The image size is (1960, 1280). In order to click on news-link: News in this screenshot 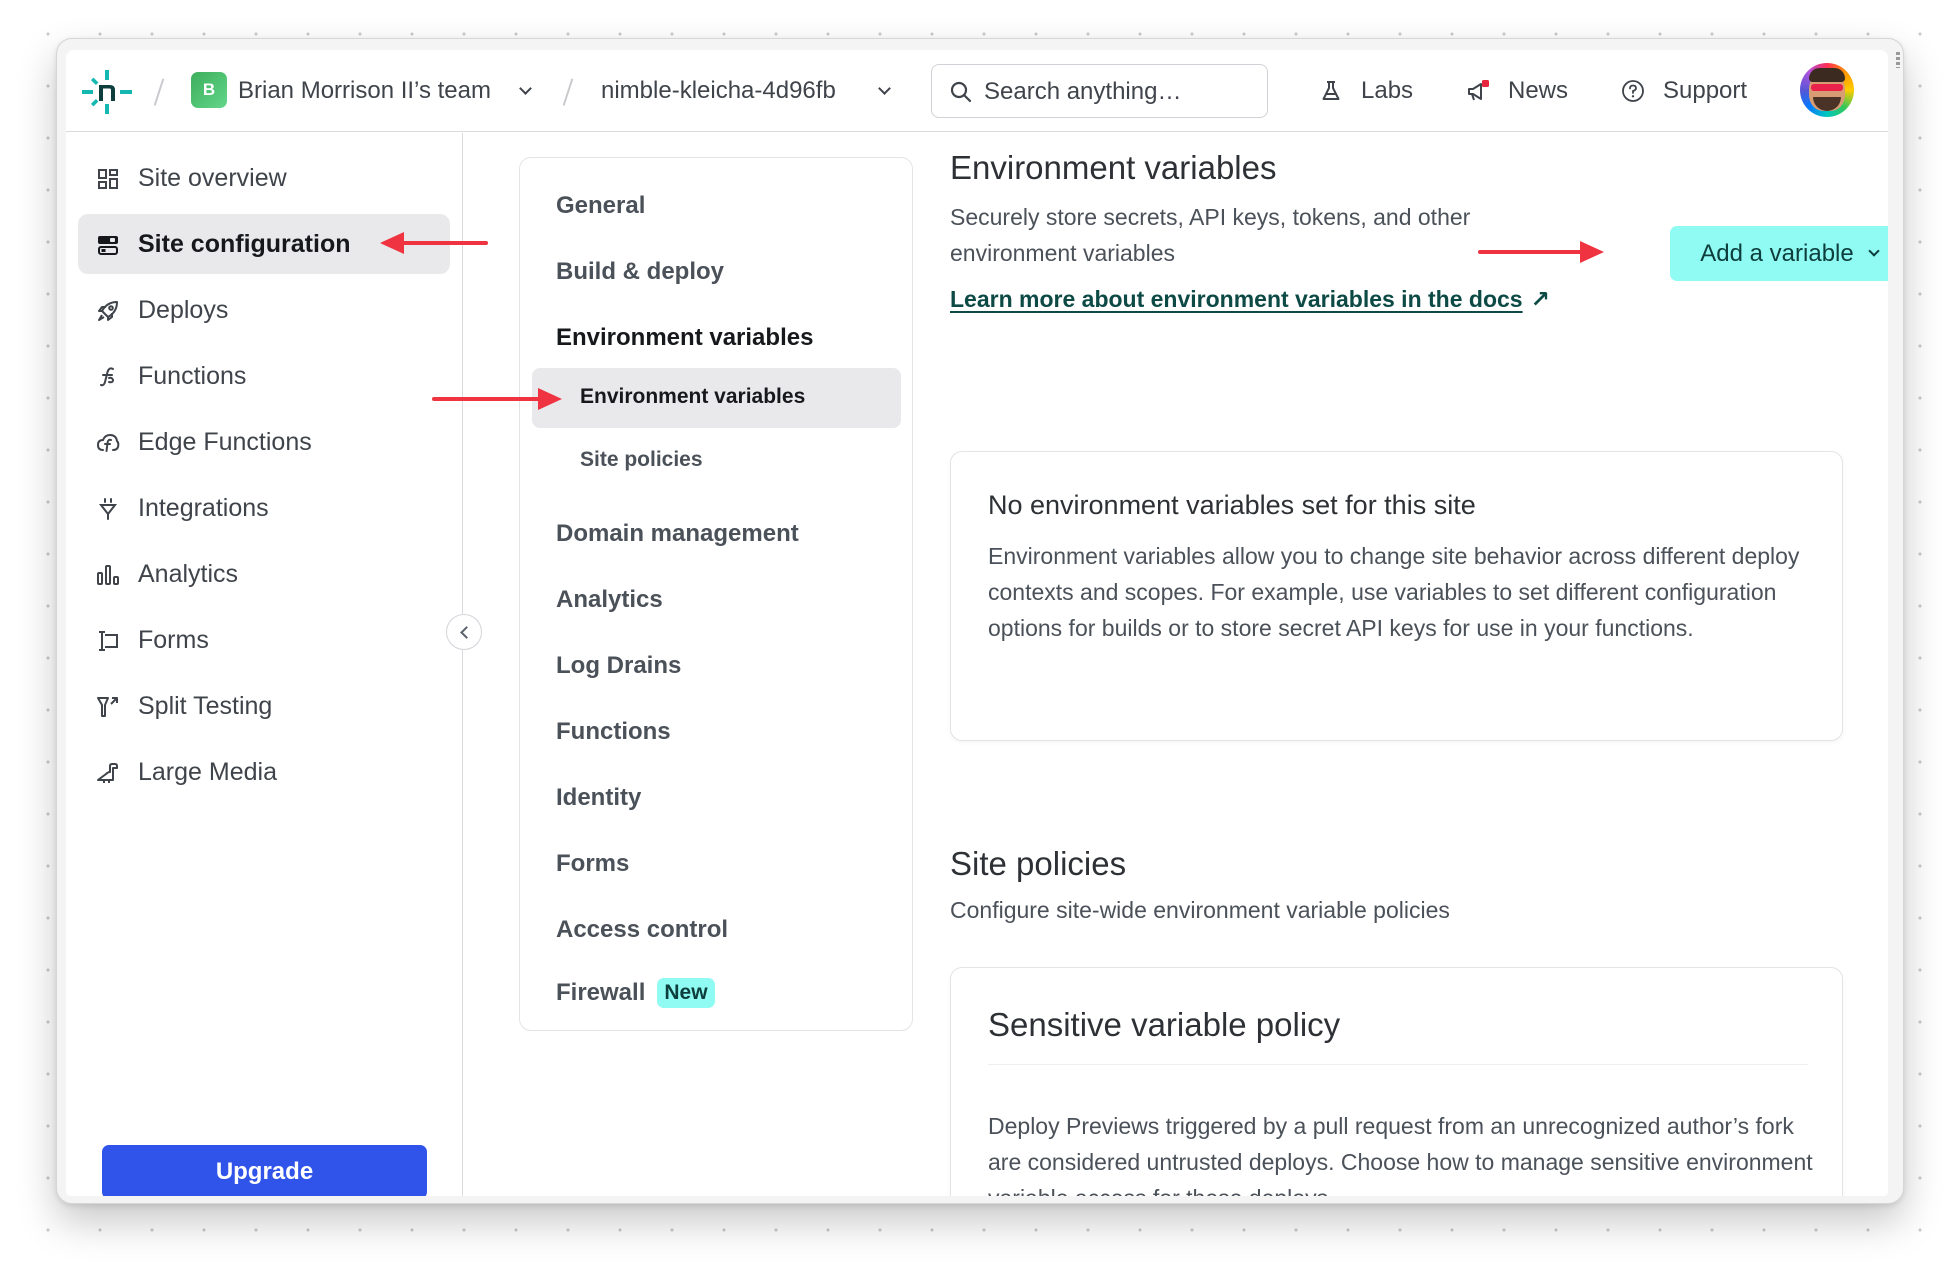, I will do `click(1517, 91)`.